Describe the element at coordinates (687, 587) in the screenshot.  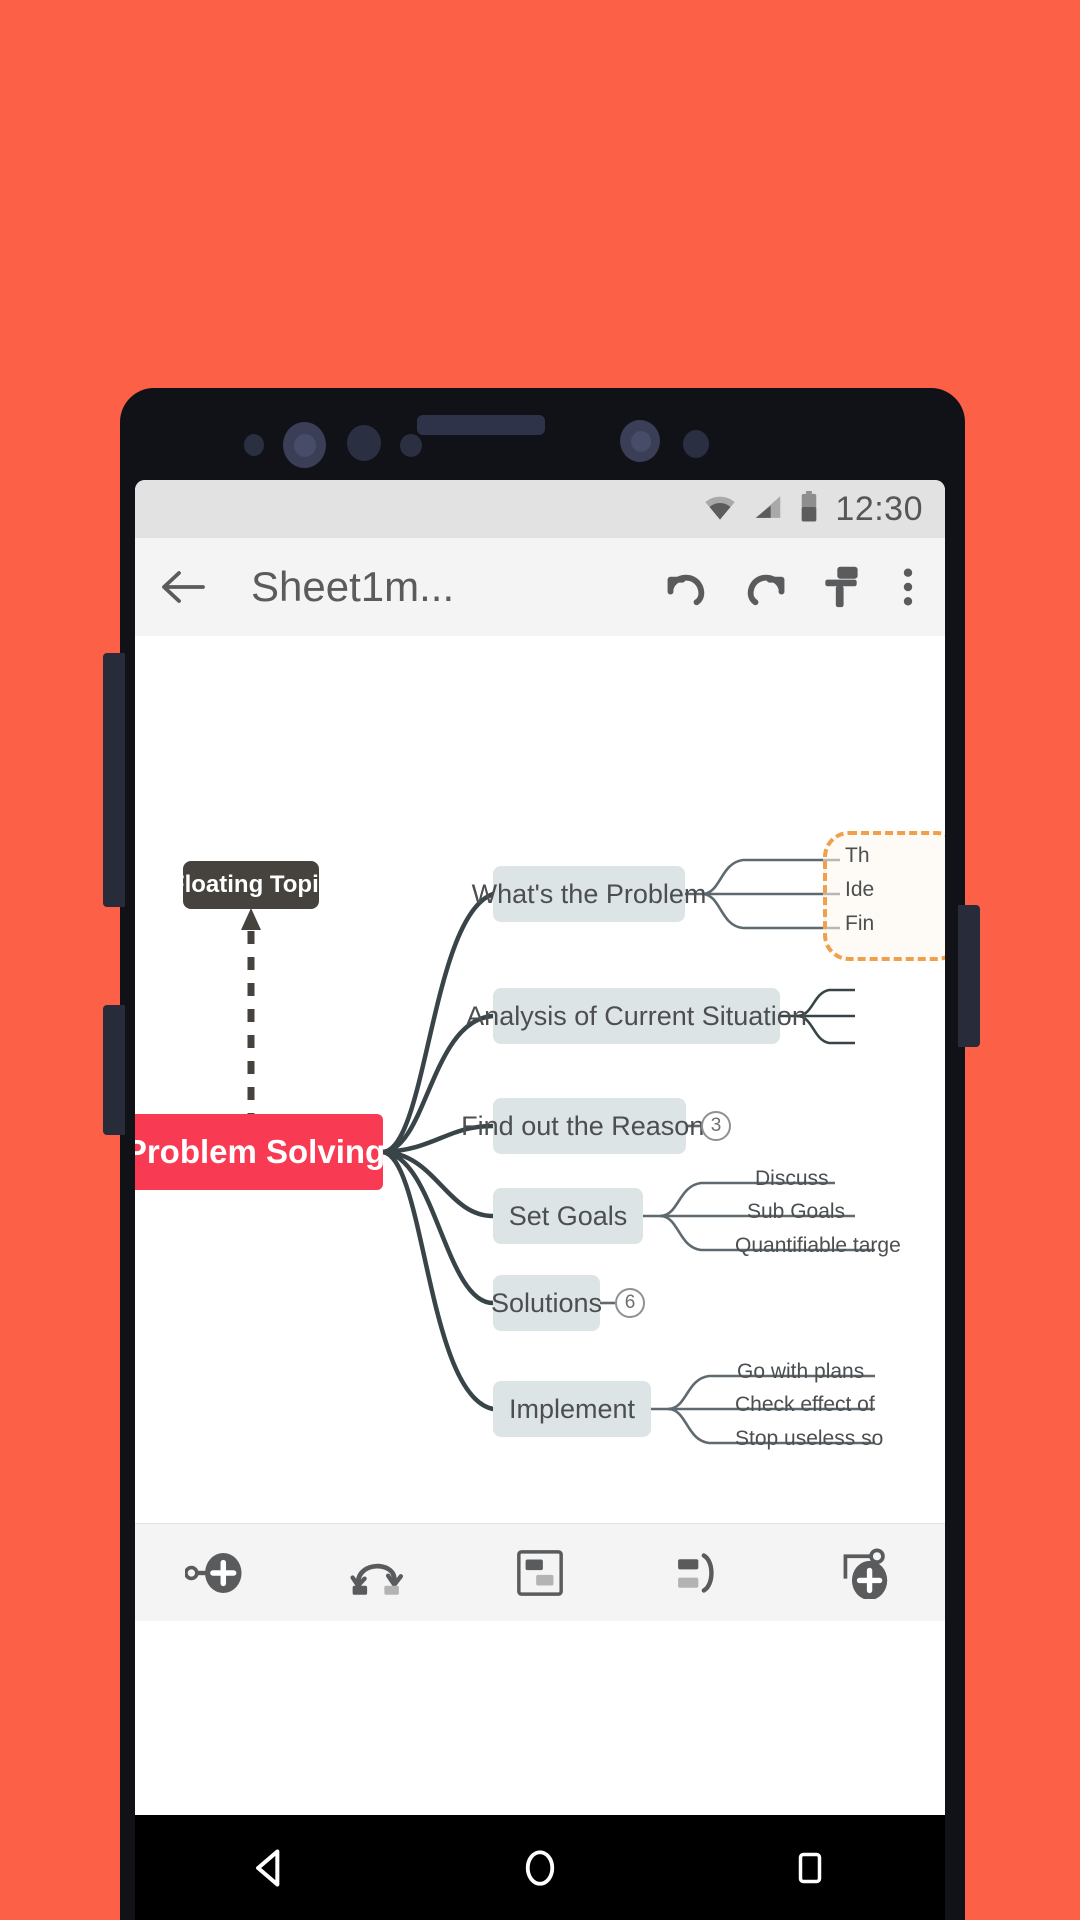
I see `undo-icon` at that location.